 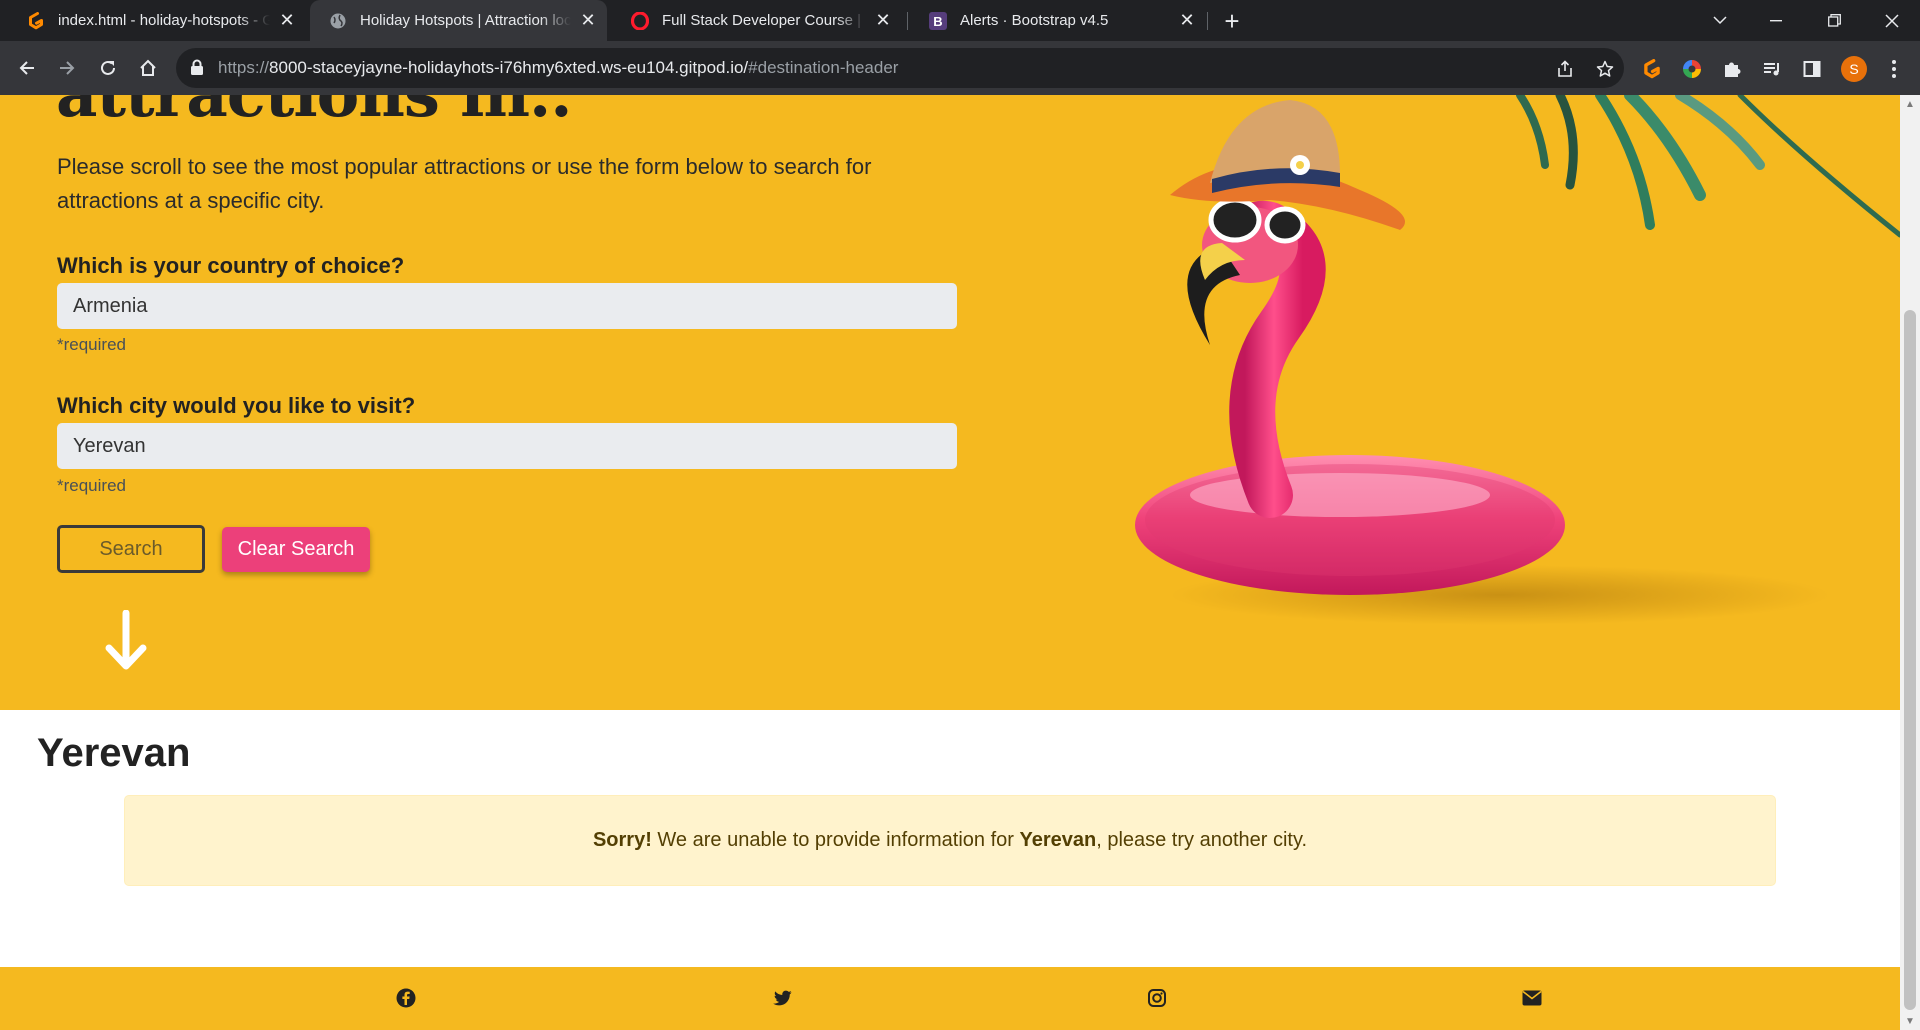 I want to click on arrow-down-icon, so click(x=126, y=643).